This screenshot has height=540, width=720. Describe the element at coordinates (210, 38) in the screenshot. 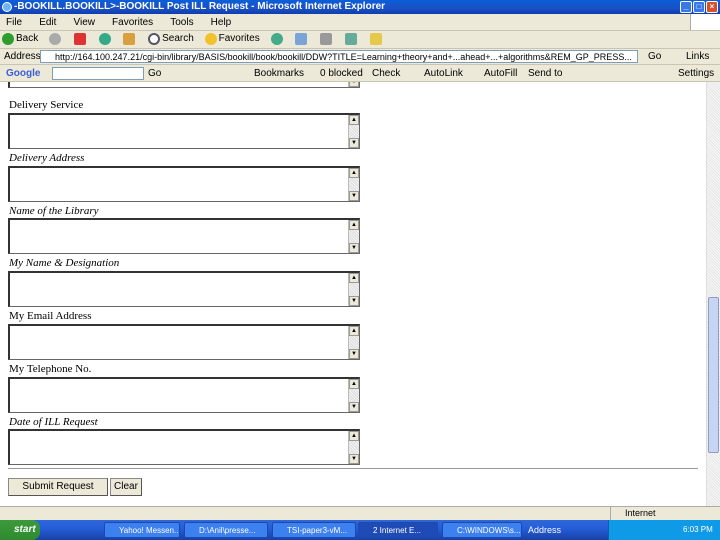

I see `star-icon` at that location.